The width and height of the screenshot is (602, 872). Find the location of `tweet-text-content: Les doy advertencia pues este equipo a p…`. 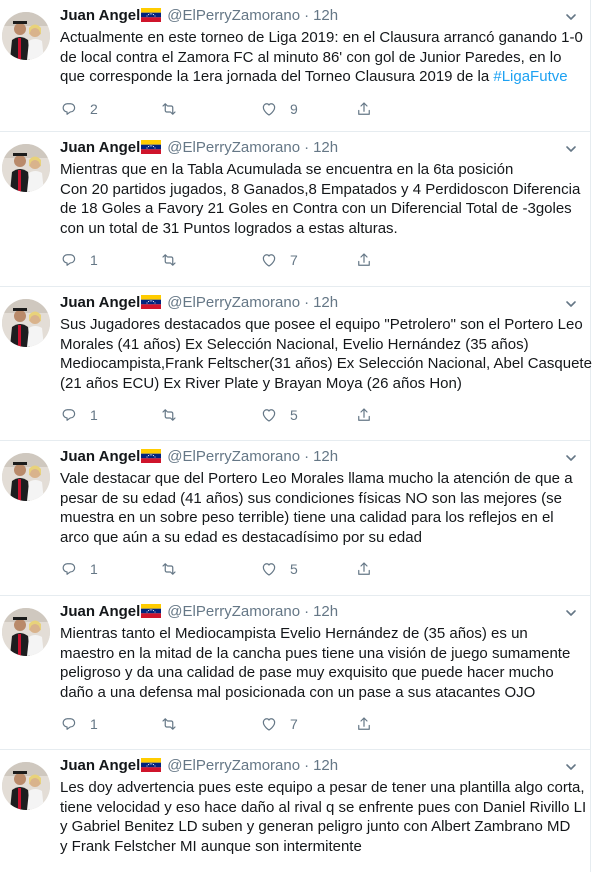

tweet-text-content: Les doy advertencia pues este equipo a p… is located at coordinates (322, 787).